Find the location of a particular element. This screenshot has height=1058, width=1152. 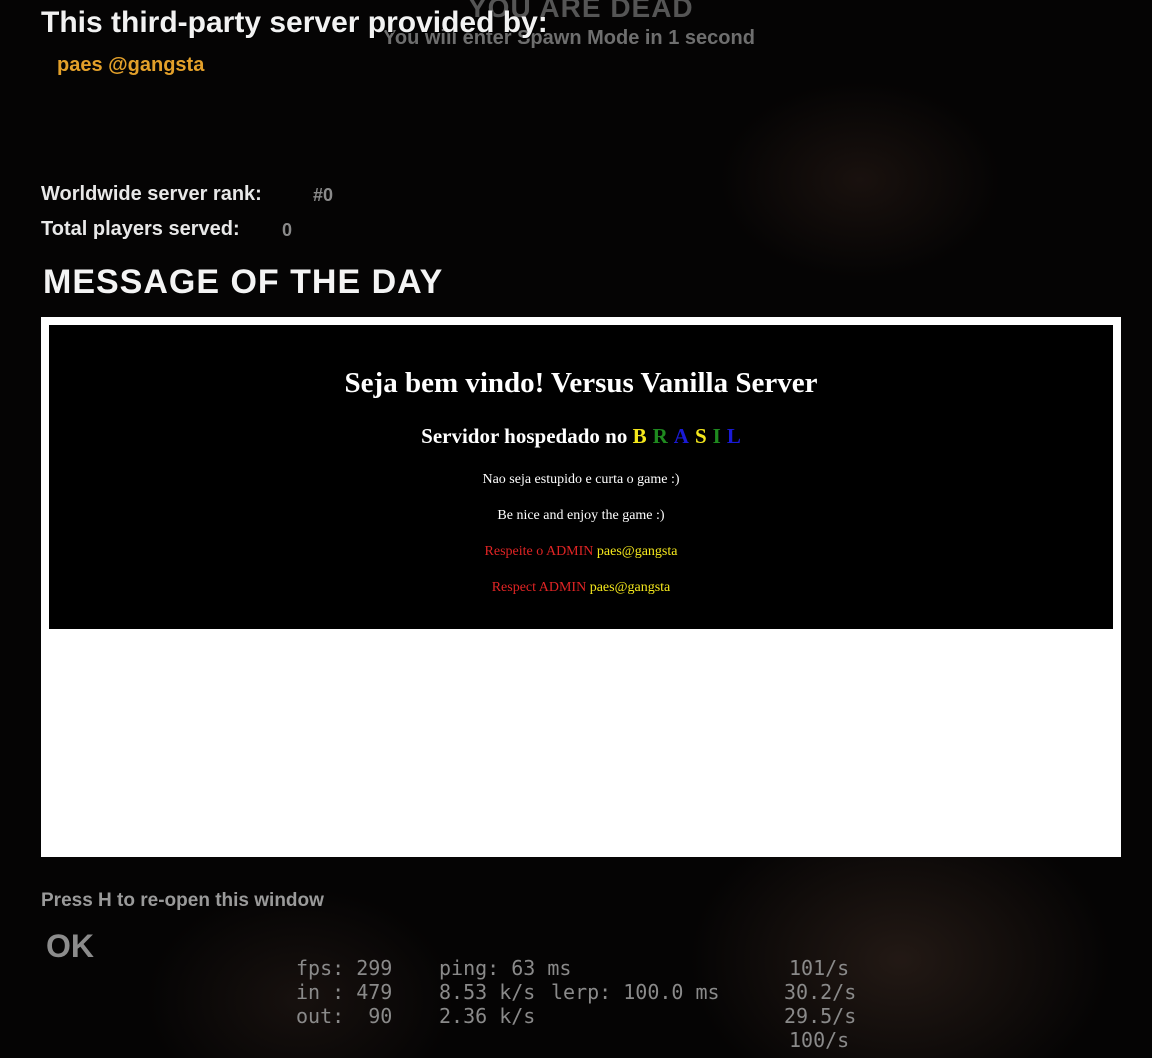

motd-line-en: Be nice and enjoy the game :) is located at coordinates (581, 515).